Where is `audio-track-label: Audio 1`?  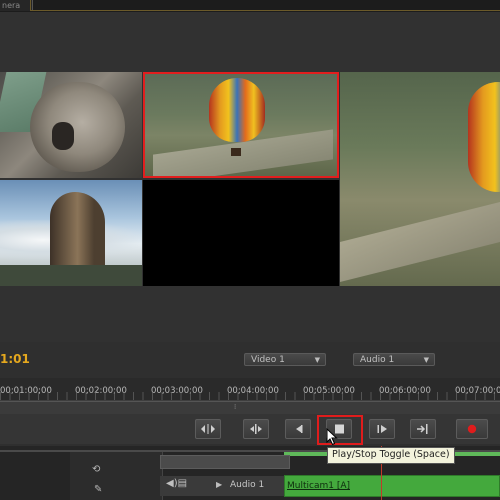
audio-track-label: Audio 1 is located at coordinates (247, 485).